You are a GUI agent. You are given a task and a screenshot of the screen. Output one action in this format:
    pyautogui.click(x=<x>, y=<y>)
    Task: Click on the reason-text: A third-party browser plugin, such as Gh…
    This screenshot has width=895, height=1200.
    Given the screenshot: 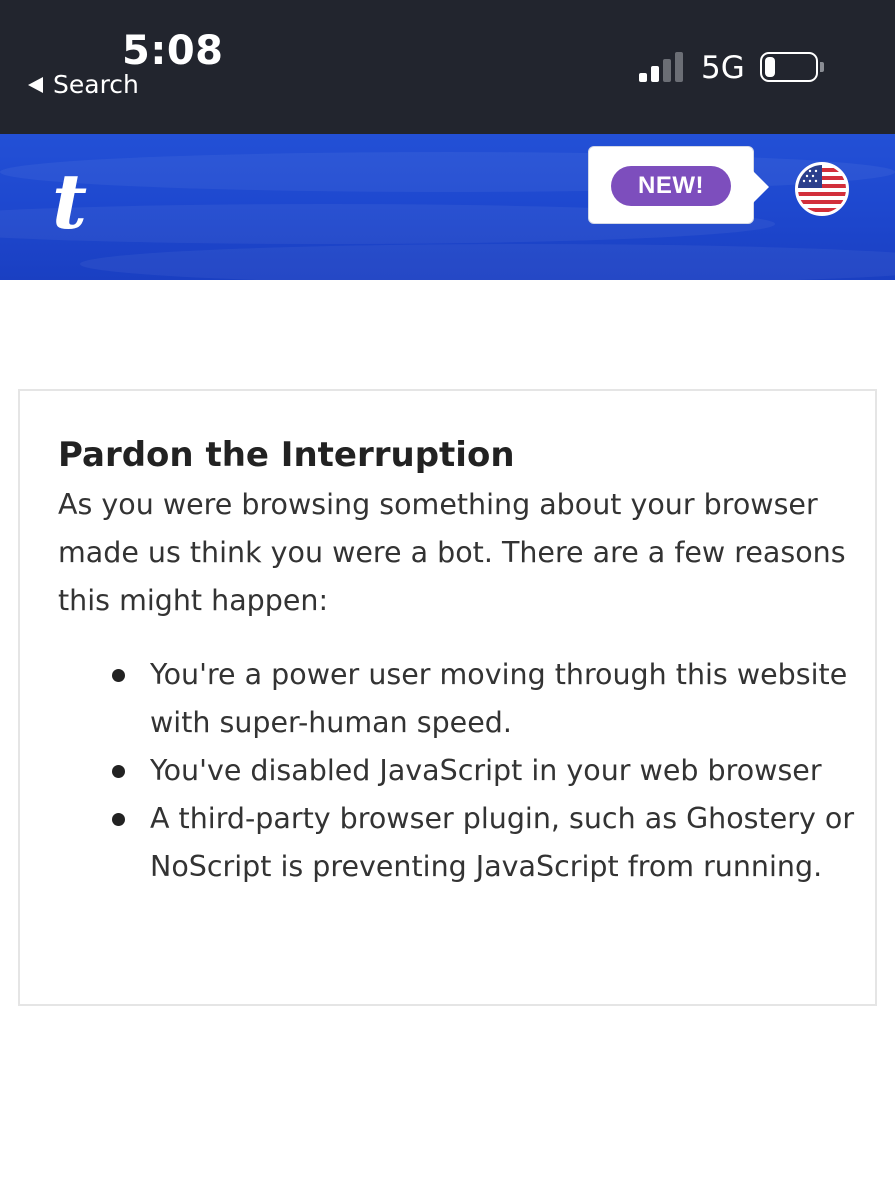 What is the action you would take?
    pyautogui.click(x=502, y=842)
    